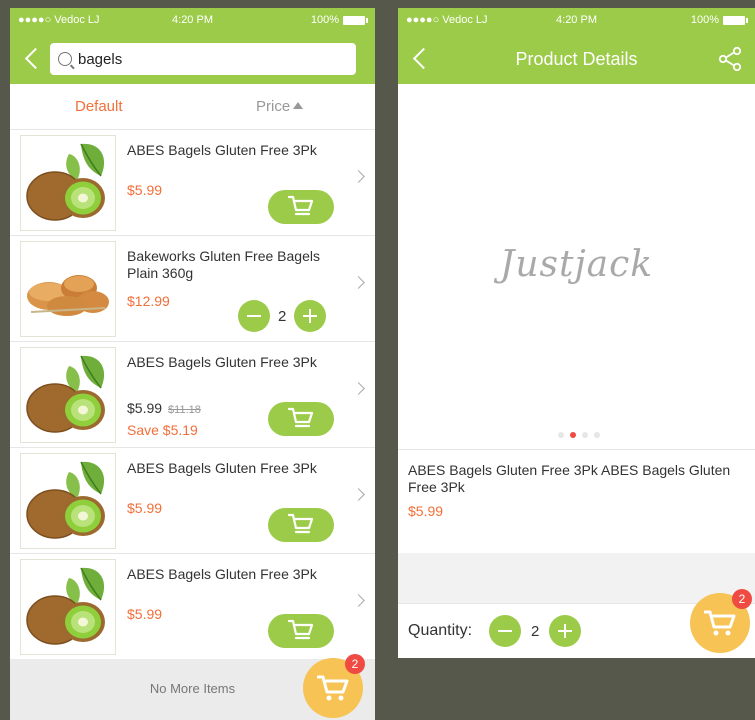  What do you see at coordinates (164, 408) in the screenshot?
I see `product-price: $5.99 $11.18` at bounding box center [164, 408].